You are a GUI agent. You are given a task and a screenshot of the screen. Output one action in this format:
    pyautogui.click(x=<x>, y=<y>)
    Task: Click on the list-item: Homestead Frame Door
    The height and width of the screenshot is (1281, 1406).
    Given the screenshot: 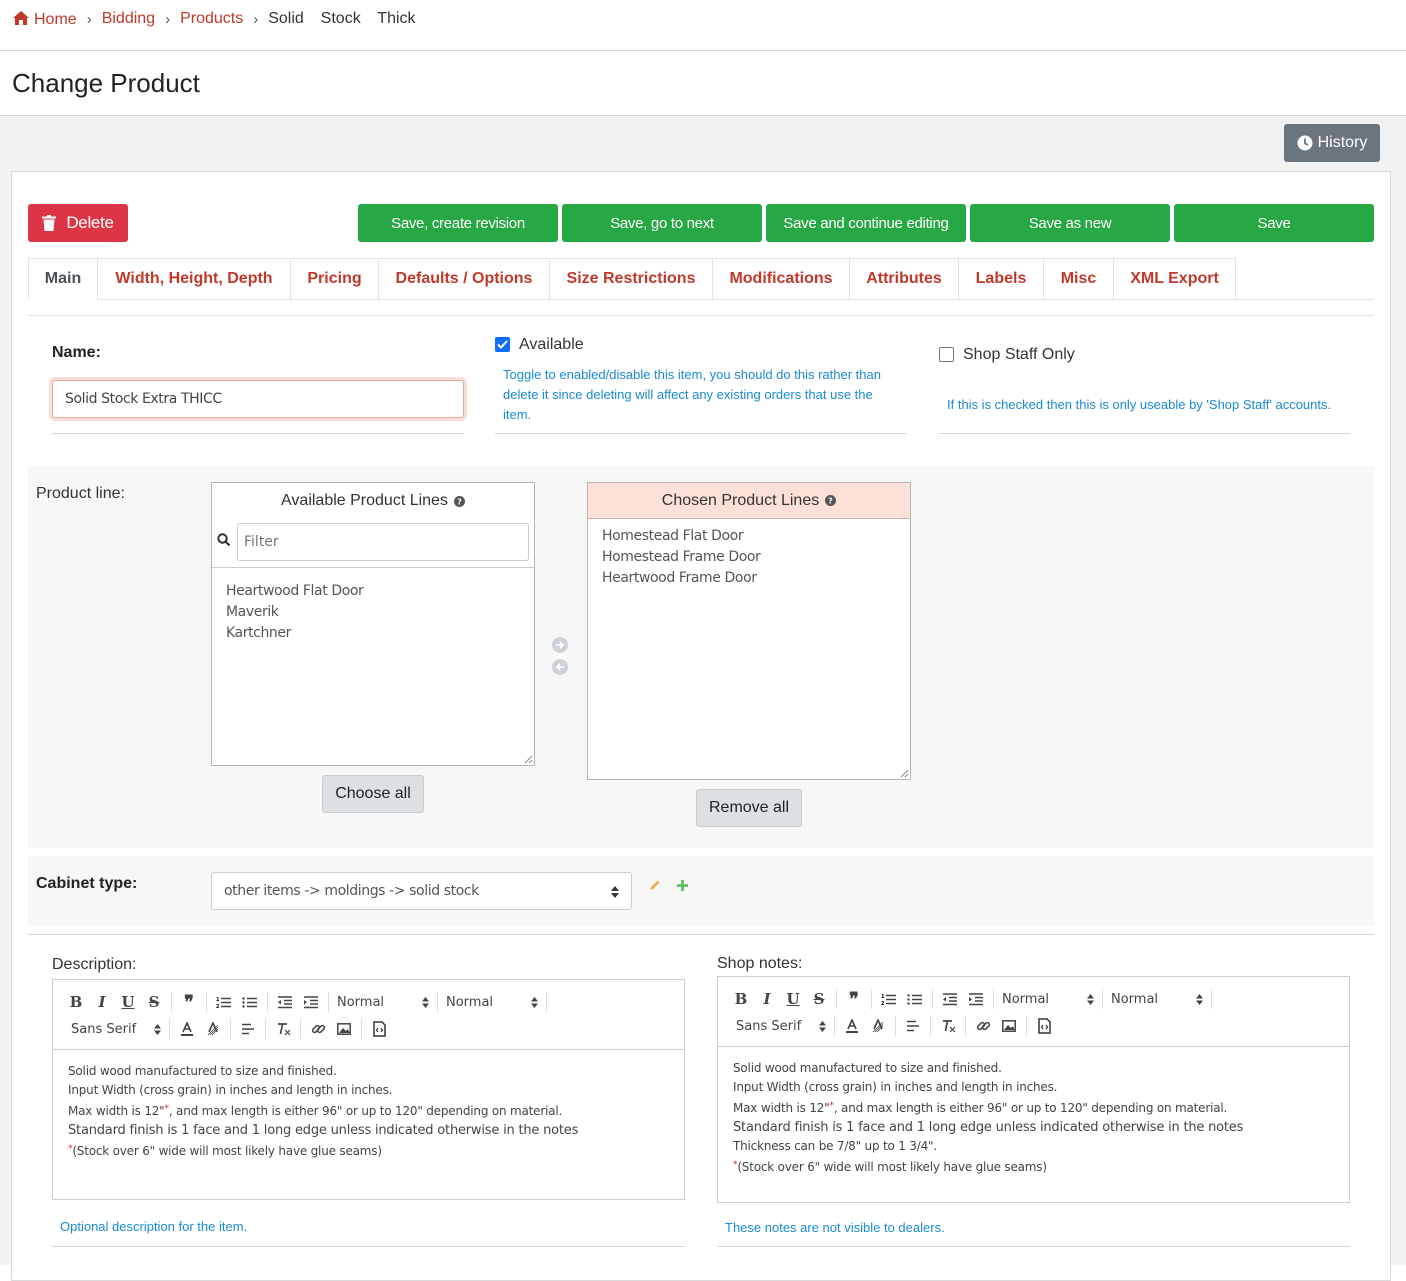 What is the action you would take?
    pyautogui.click(x=681, y=557)
    